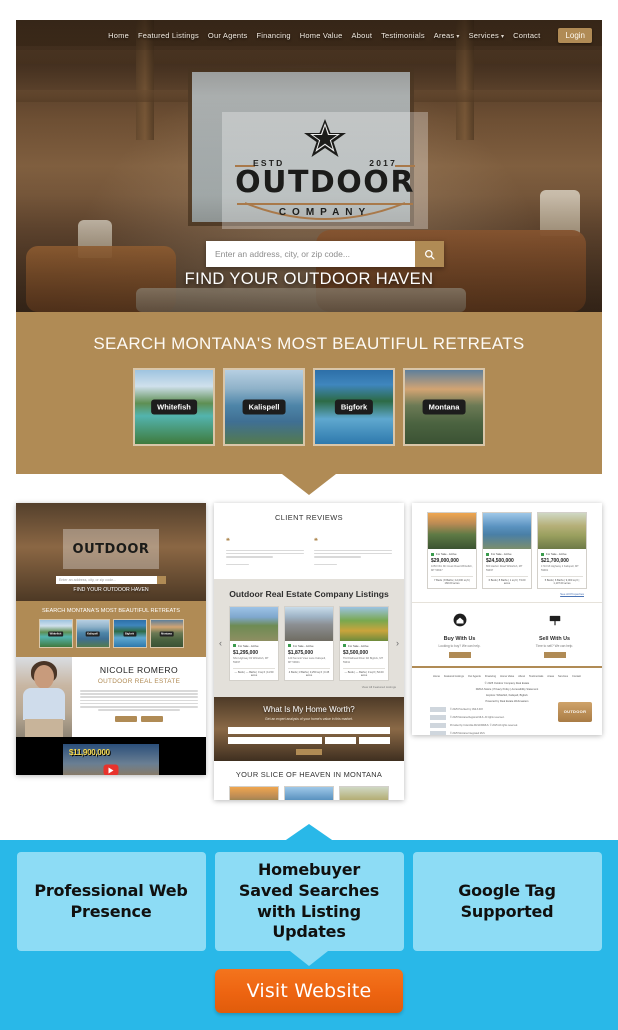 Image resolution: width=618 pixels, height=1030 pixels. I want to click on listing-price: $3,500,000, so click(356, 652).